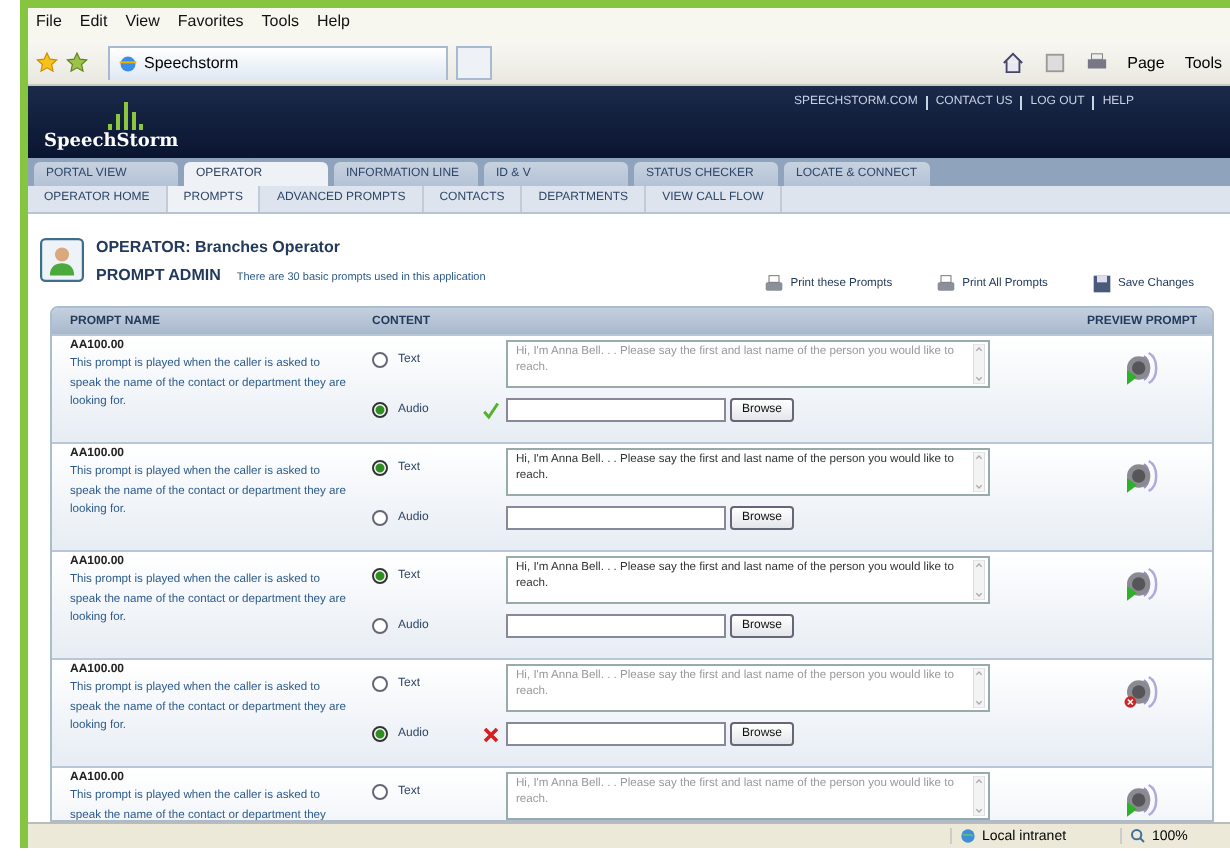  I want to click on menu-item: Tools, so click(280, 26).